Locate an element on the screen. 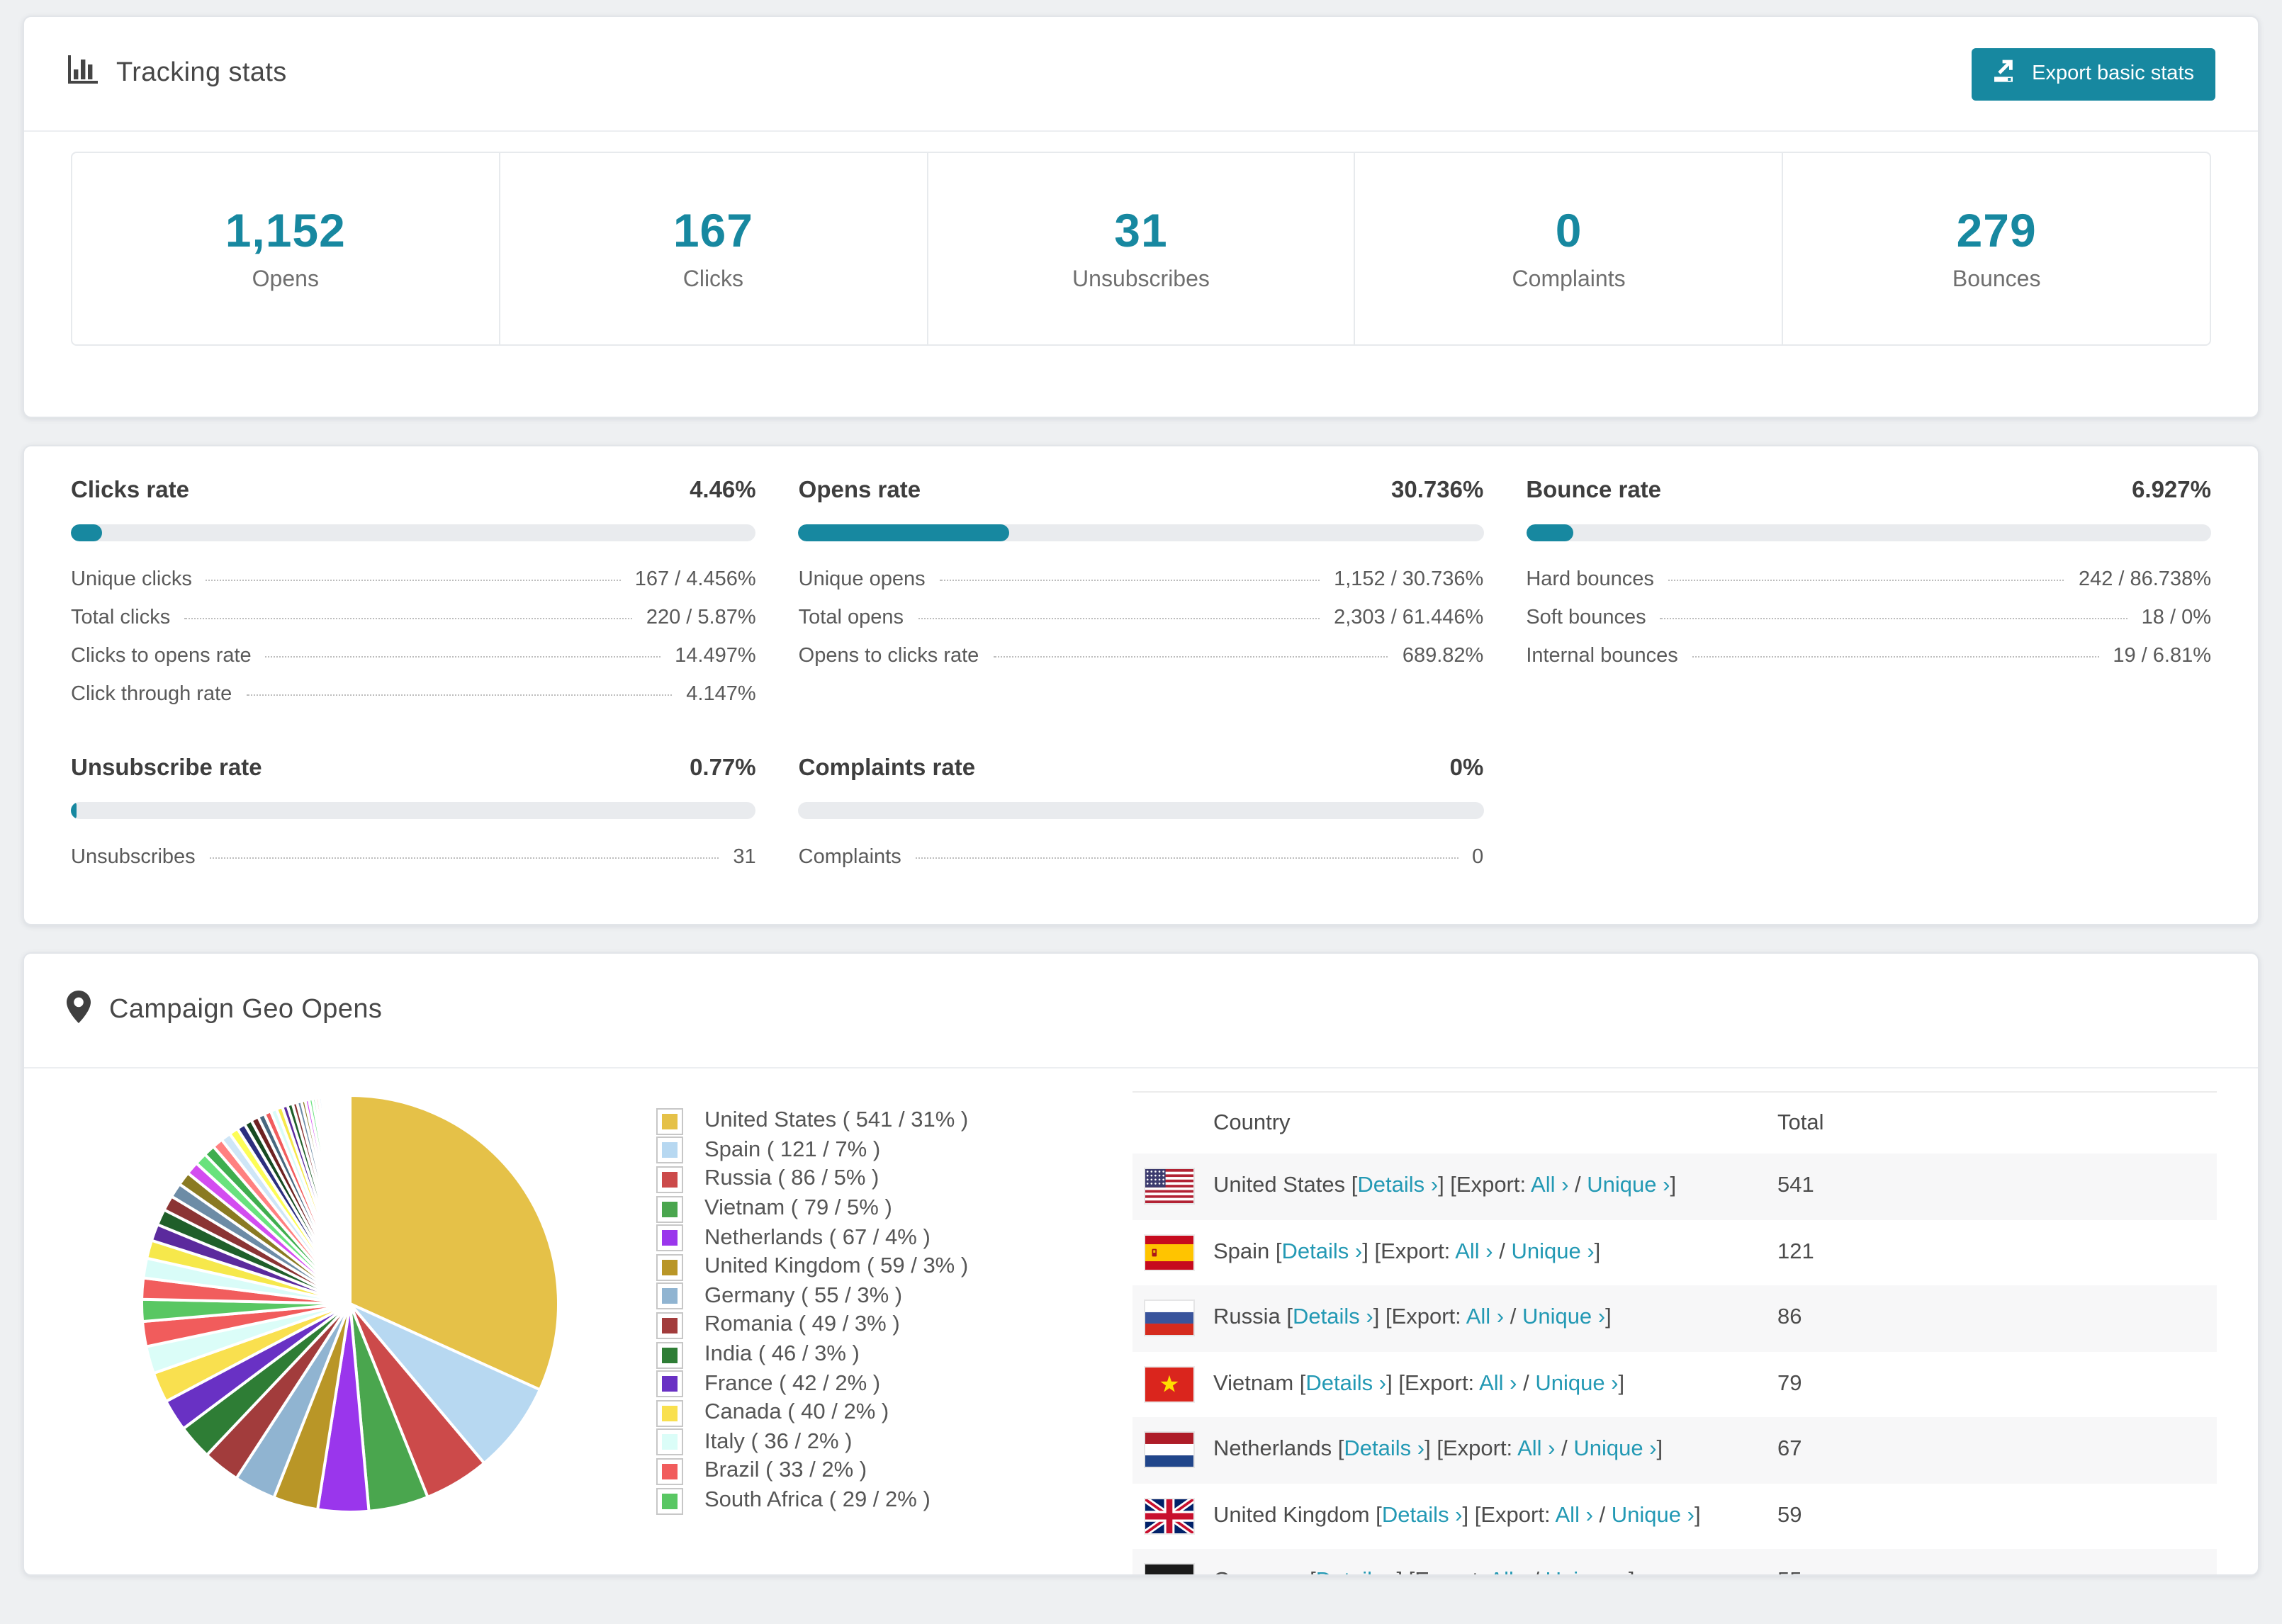 This screenshot has height=1624, width=2282. rate-row-value: 14.497% is located at coordinates (716, 656).